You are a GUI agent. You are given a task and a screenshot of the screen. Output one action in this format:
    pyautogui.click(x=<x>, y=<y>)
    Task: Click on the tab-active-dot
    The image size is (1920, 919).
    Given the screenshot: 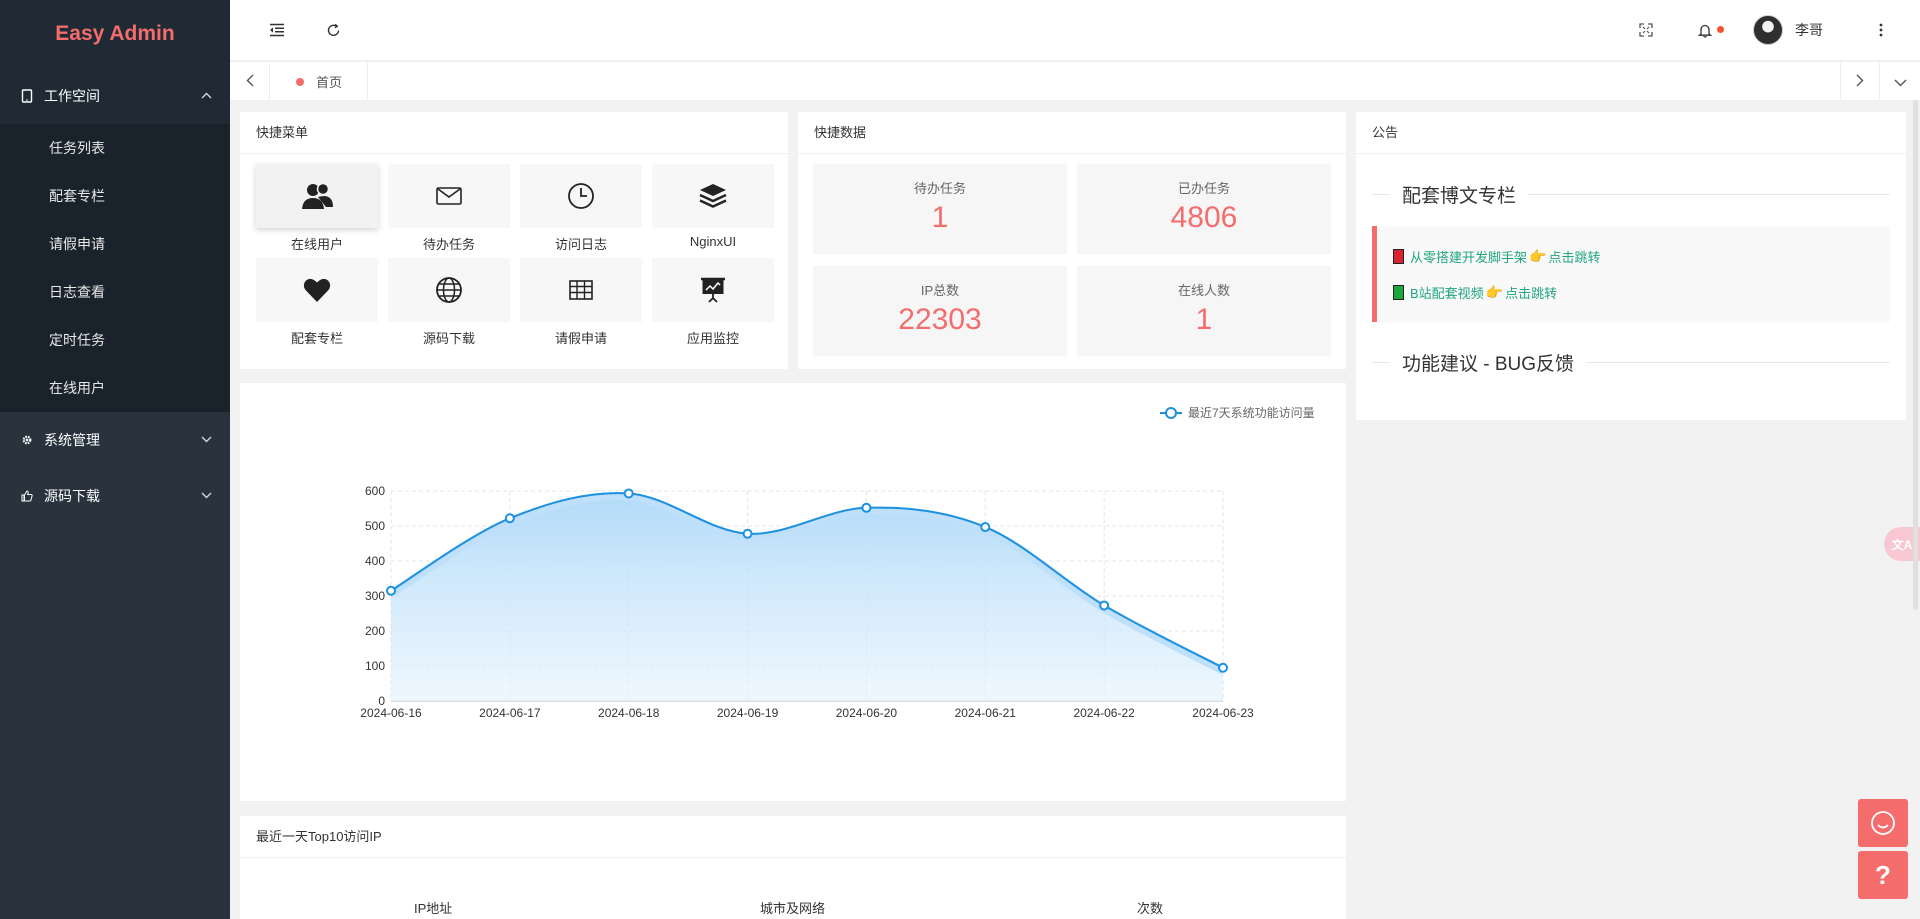 What is the action you would take?
    pyautogui.click(x=300, y=81)
    